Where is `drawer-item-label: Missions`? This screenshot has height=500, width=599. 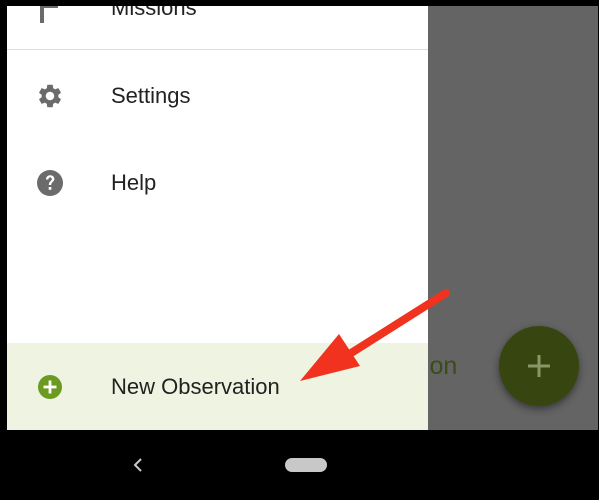
drawer-item-label: Missions is located at coordinates (154, 13).